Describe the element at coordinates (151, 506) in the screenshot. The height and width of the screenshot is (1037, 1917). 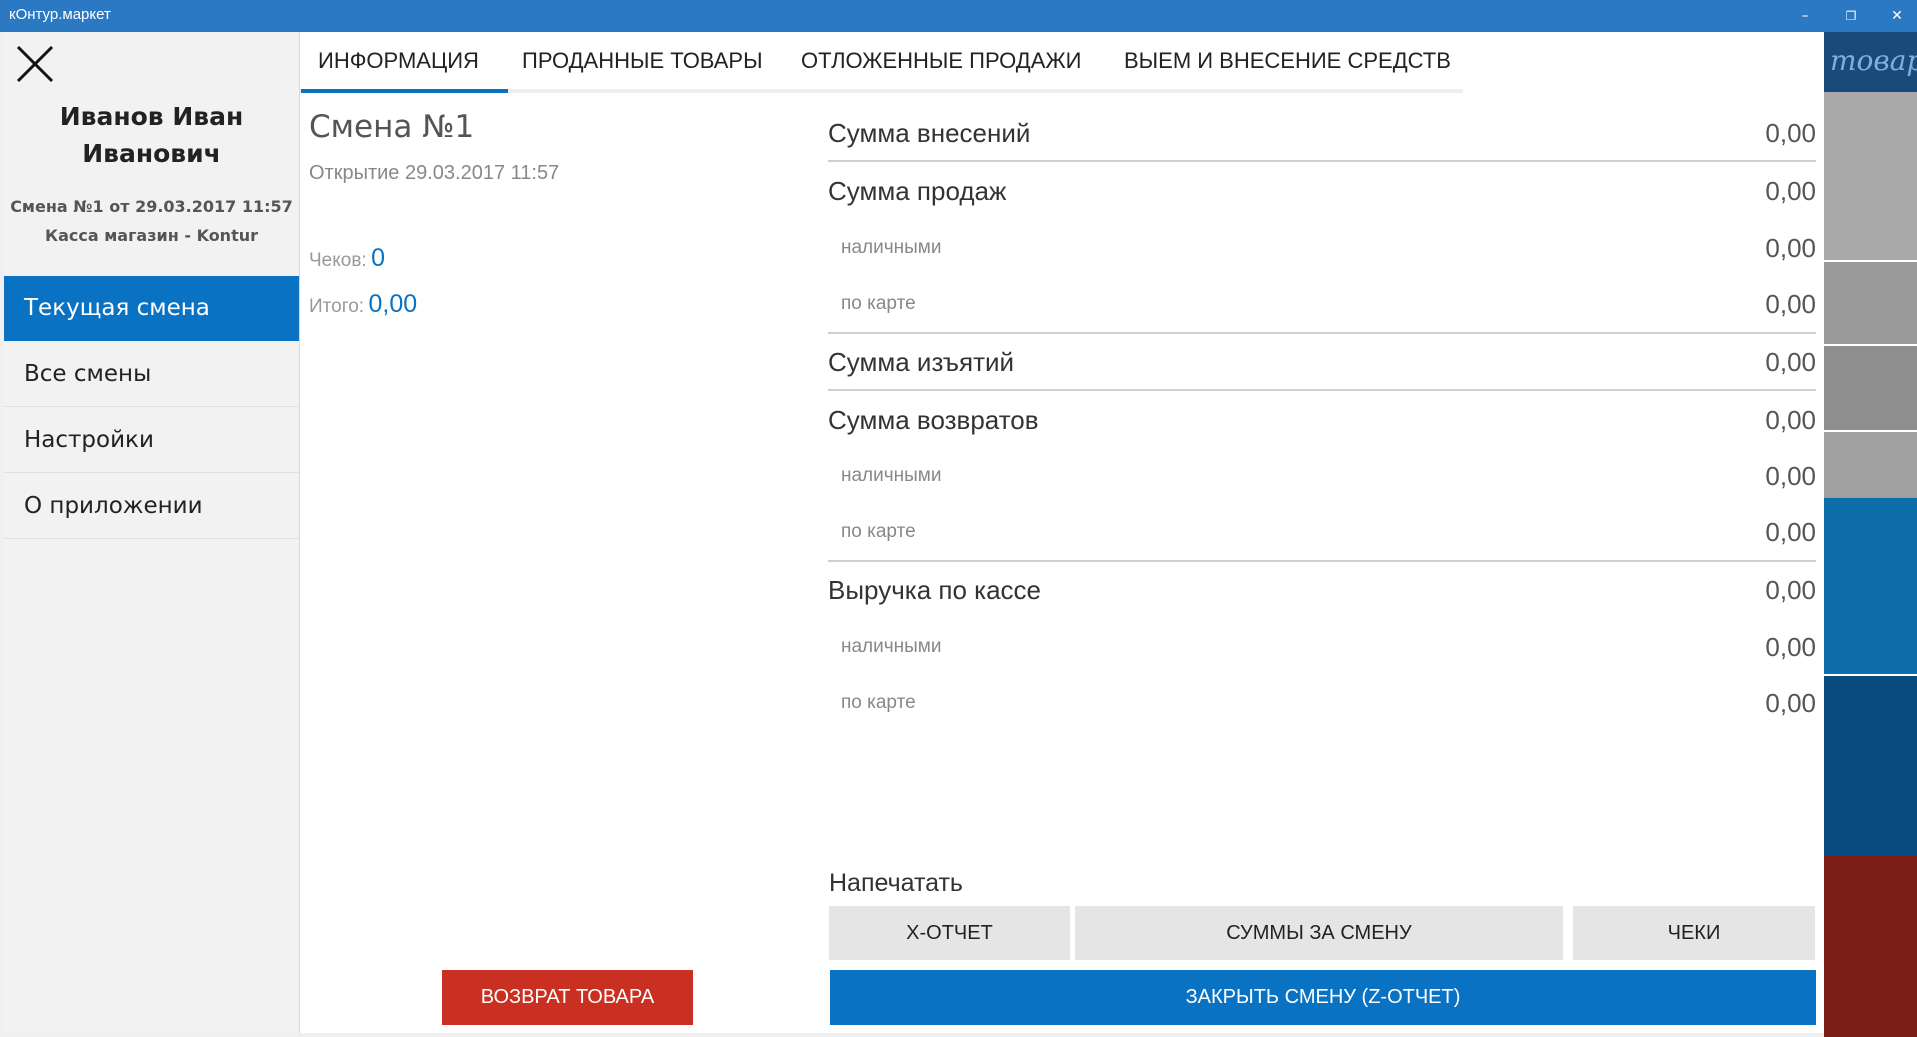
I see `sidebar-item-about: О приложении` at that location.